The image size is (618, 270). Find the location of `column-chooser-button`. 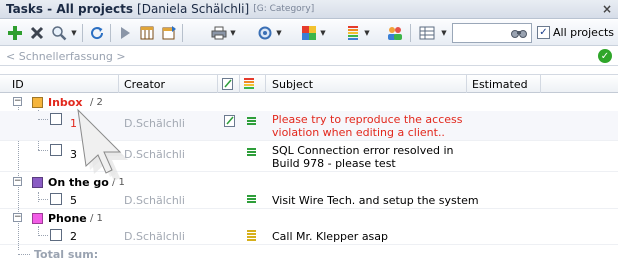

column-chooser-button is located at coordinates (147, 33).